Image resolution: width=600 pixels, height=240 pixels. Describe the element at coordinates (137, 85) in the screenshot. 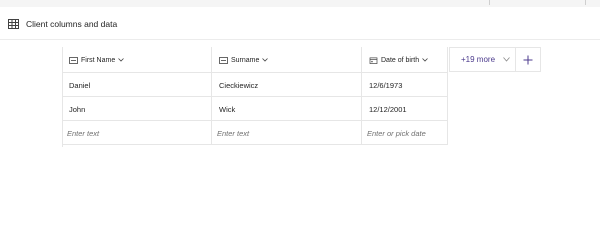

I see `cell-first-name: Daniel` at that location.